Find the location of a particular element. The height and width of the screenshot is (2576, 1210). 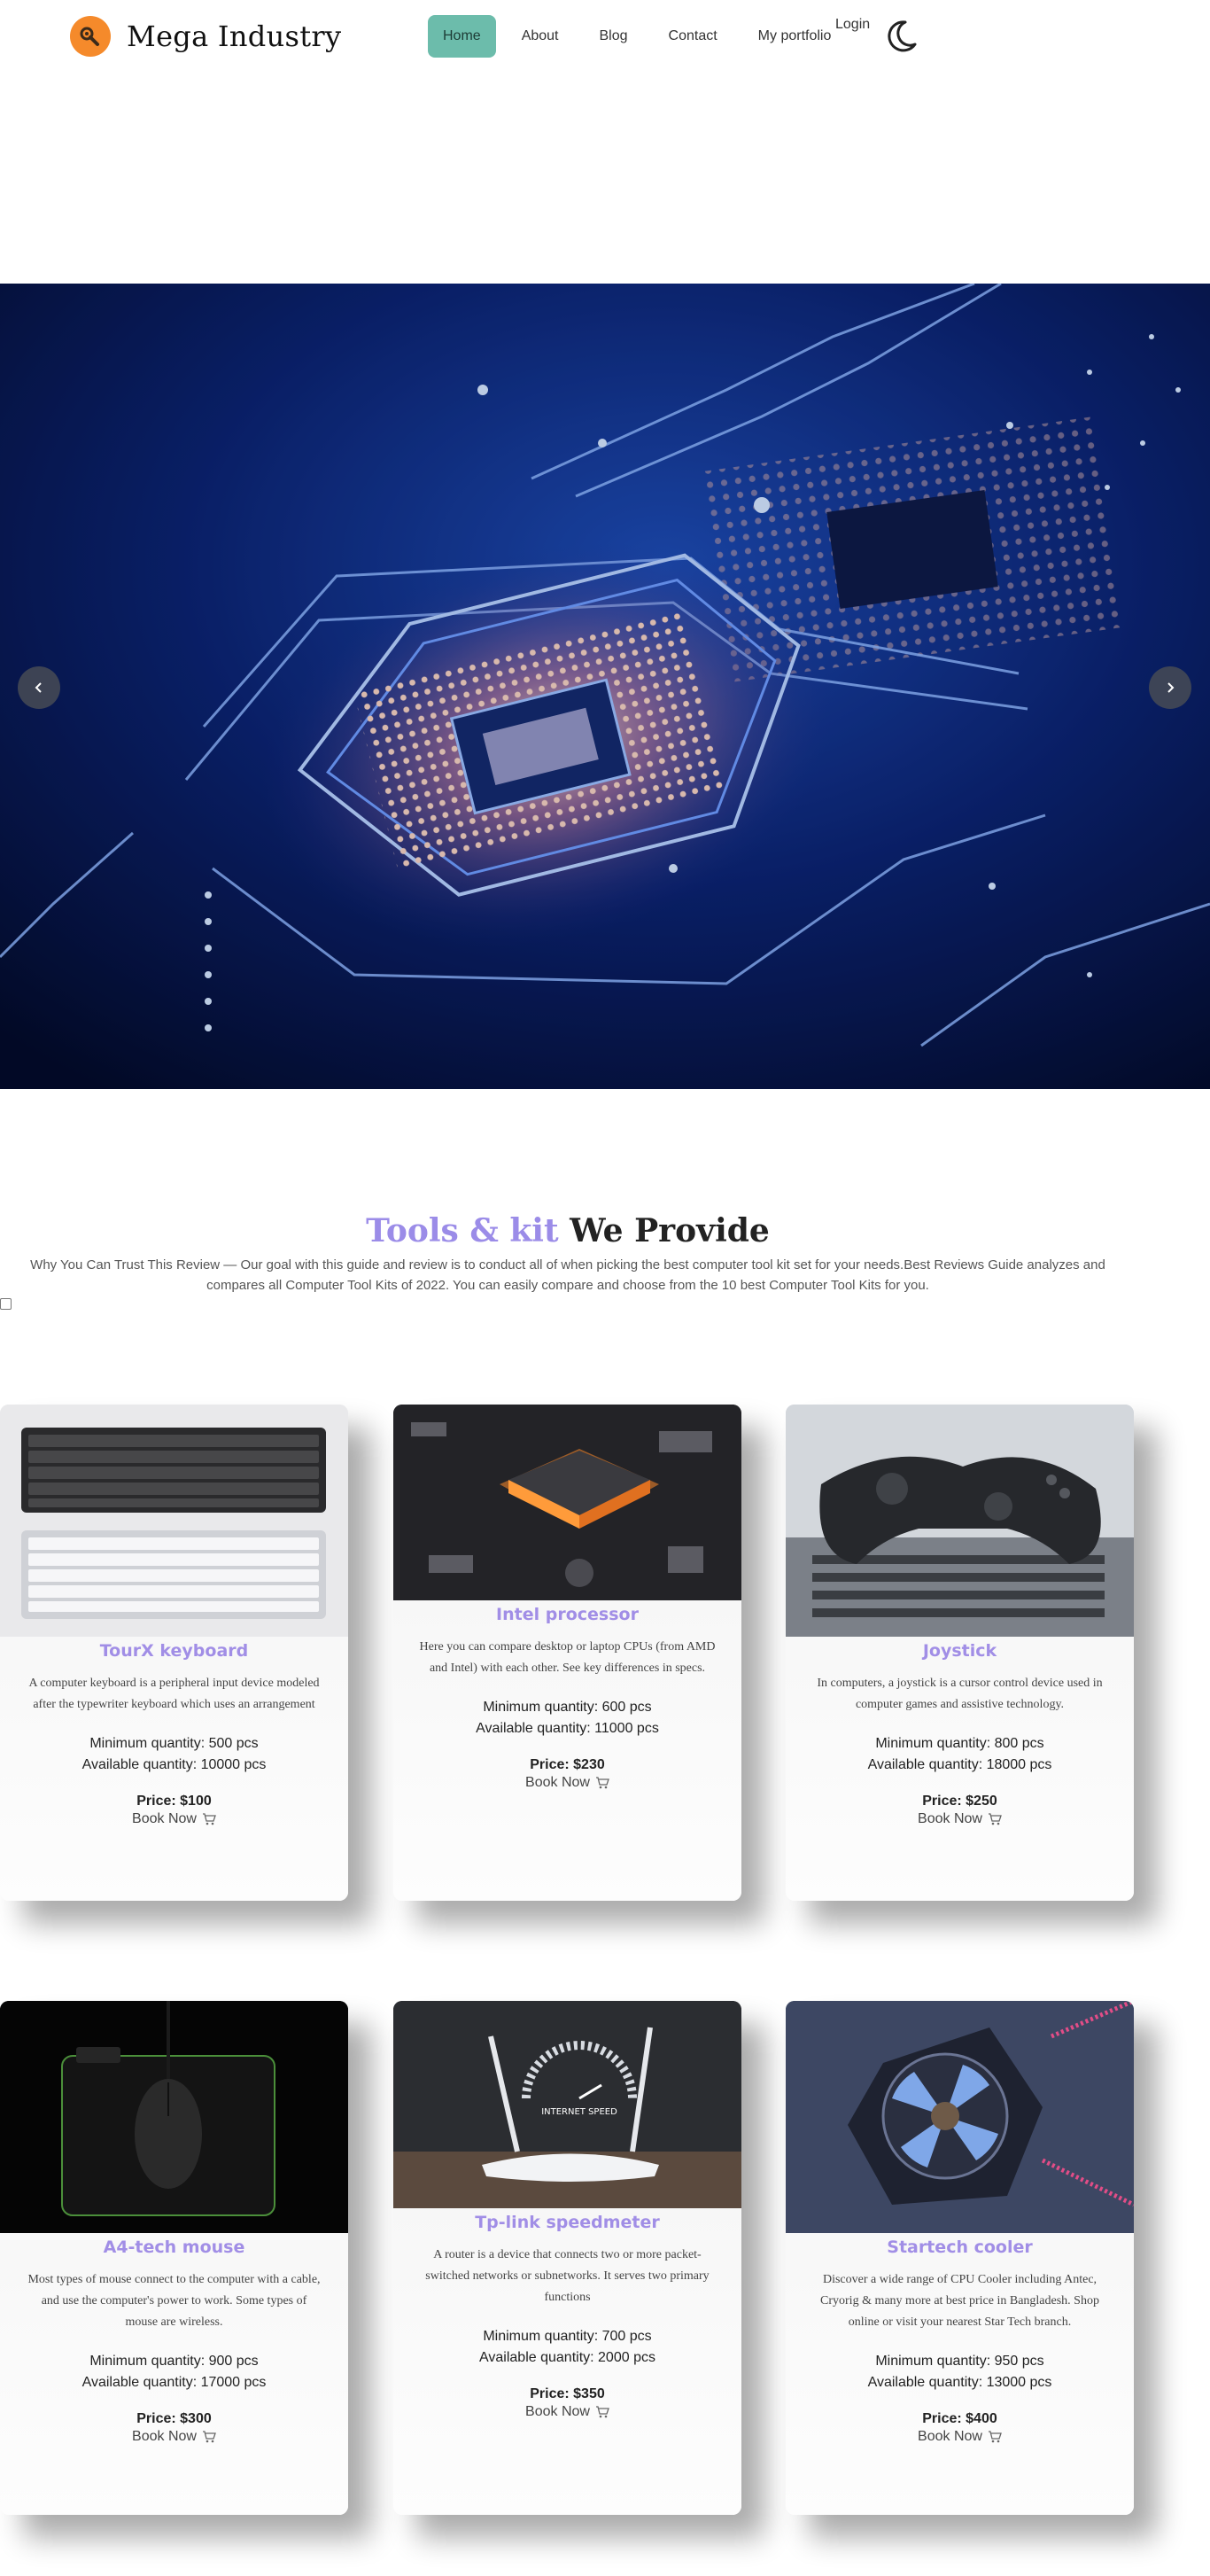

available-quantity: Available quantity: 13000 pcs is located at coordinates (960, 2382).